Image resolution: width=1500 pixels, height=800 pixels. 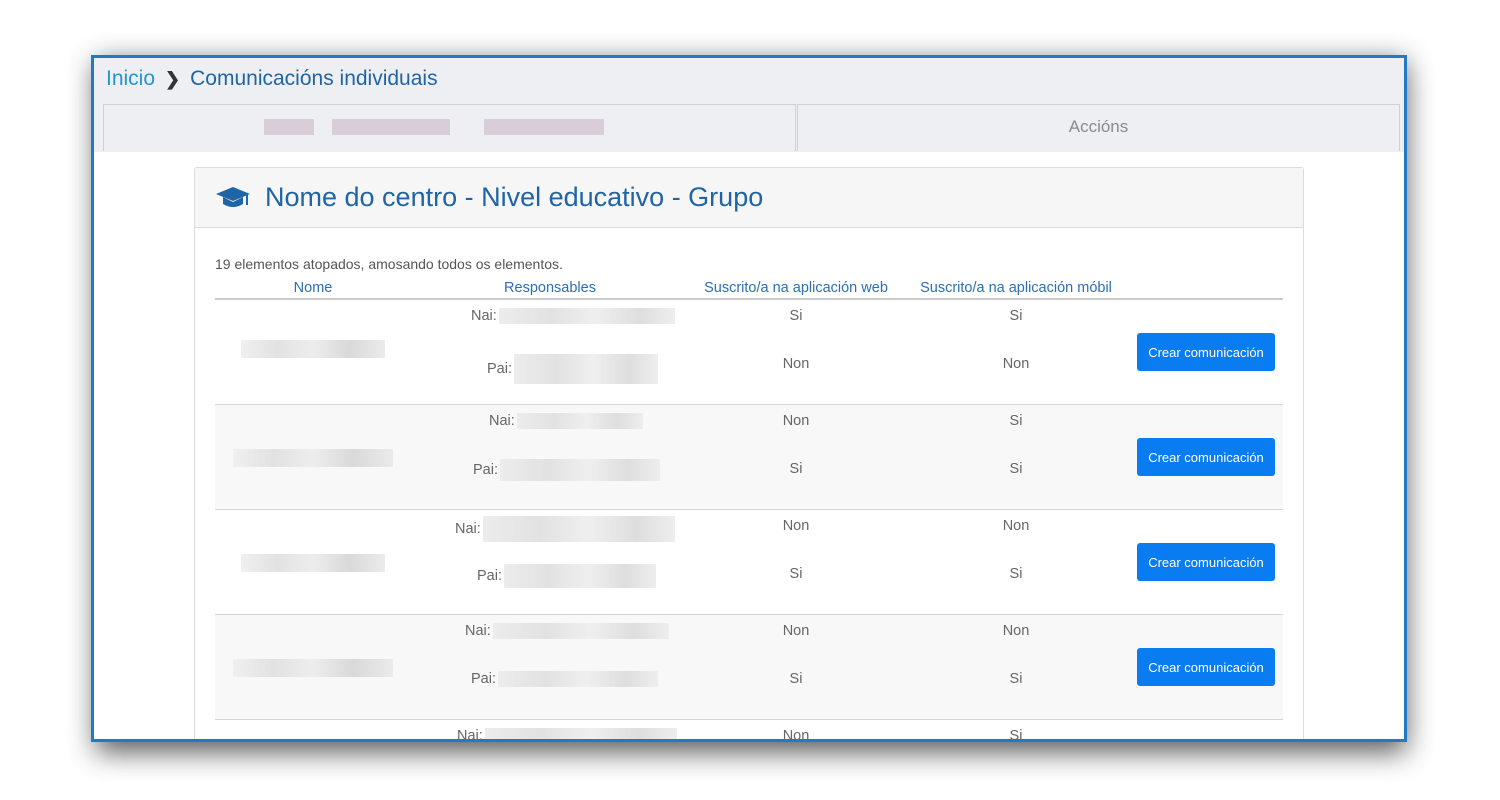 What do you see at coordinates (1206, 729) in the screenshot?
I see `action-cell` at bounding box center [1206, 729].